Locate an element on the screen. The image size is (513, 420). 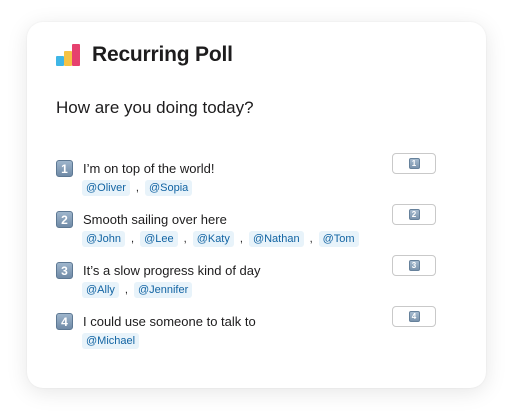
vote-button-3: 3 is located at coordinates (414, 265).